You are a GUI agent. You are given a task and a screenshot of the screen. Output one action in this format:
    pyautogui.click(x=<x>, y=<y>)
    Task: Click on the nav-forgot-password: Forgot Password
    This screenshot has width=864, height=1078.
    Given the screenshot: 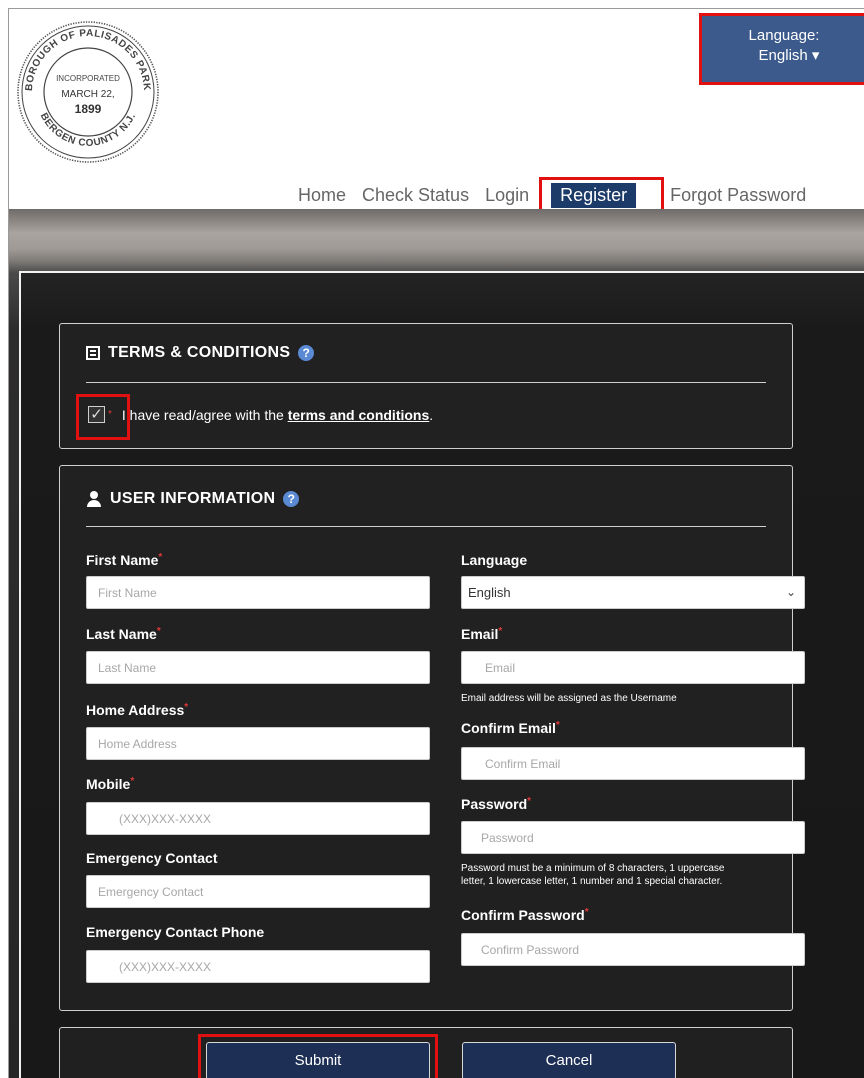 What is the action you would take?
    pyautogui.click(x=738, y=195)
    